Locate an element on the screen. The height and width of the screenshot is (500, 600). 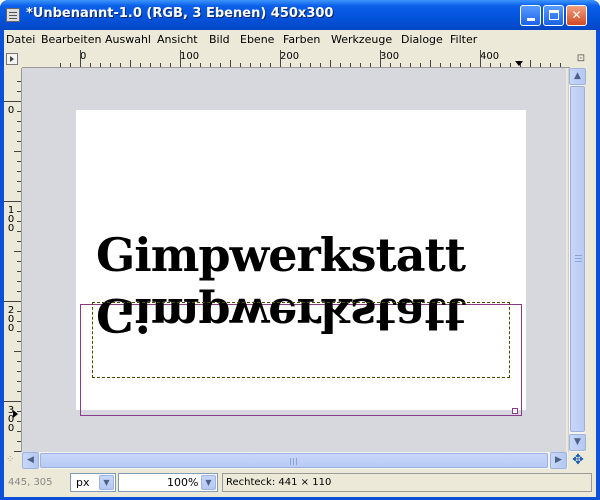
ruler-h-label: 100 is located at coordinates (190, 56).